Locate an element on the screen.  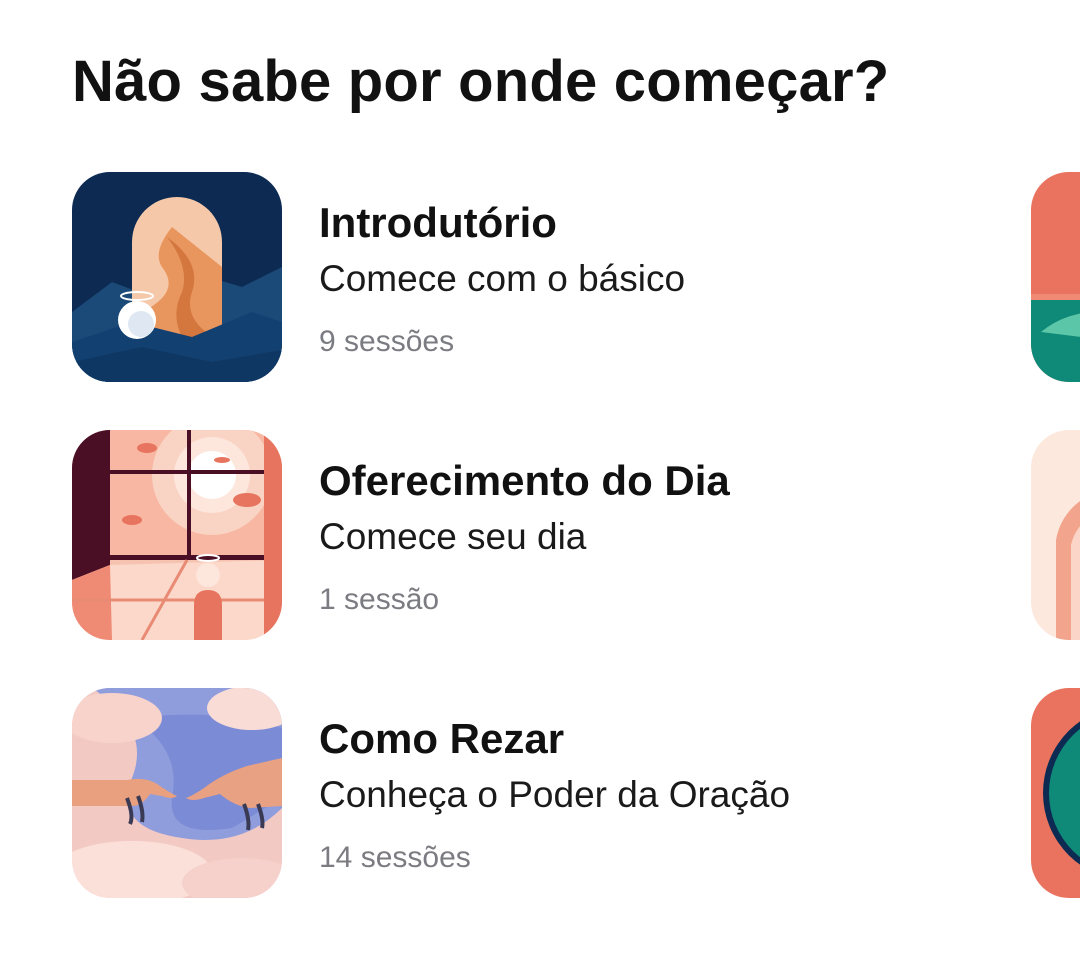
course-subtitle: Conheça o Poder da Oração is located at coordinates (555, 794).